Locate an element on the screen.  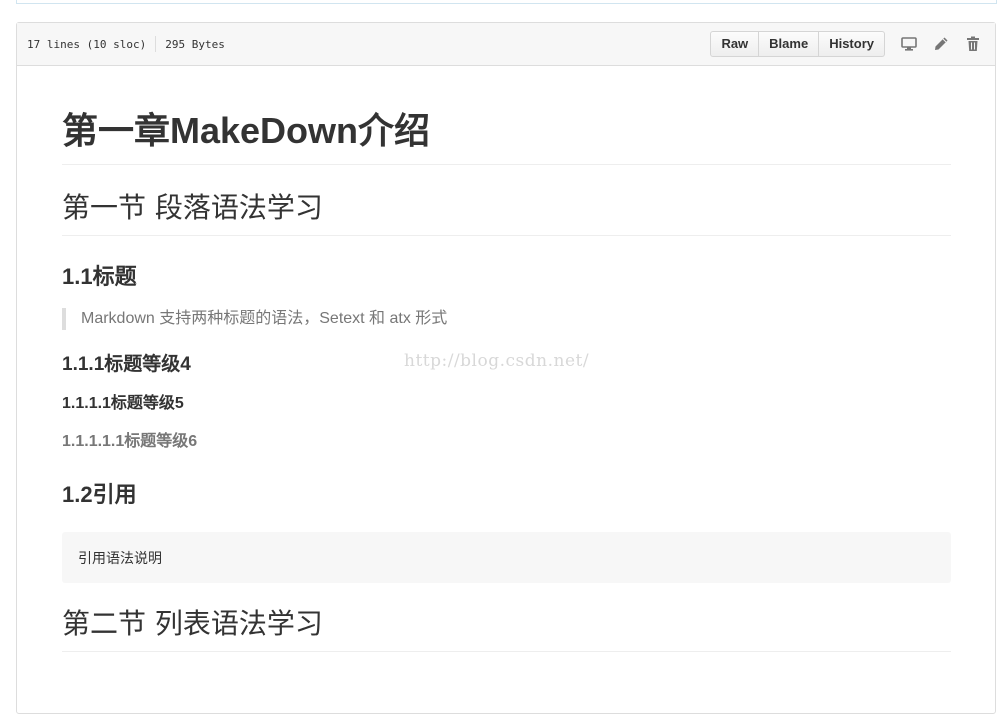
heading-1: 第一章MakeDown介绍 is located at coordinates (506, 115).